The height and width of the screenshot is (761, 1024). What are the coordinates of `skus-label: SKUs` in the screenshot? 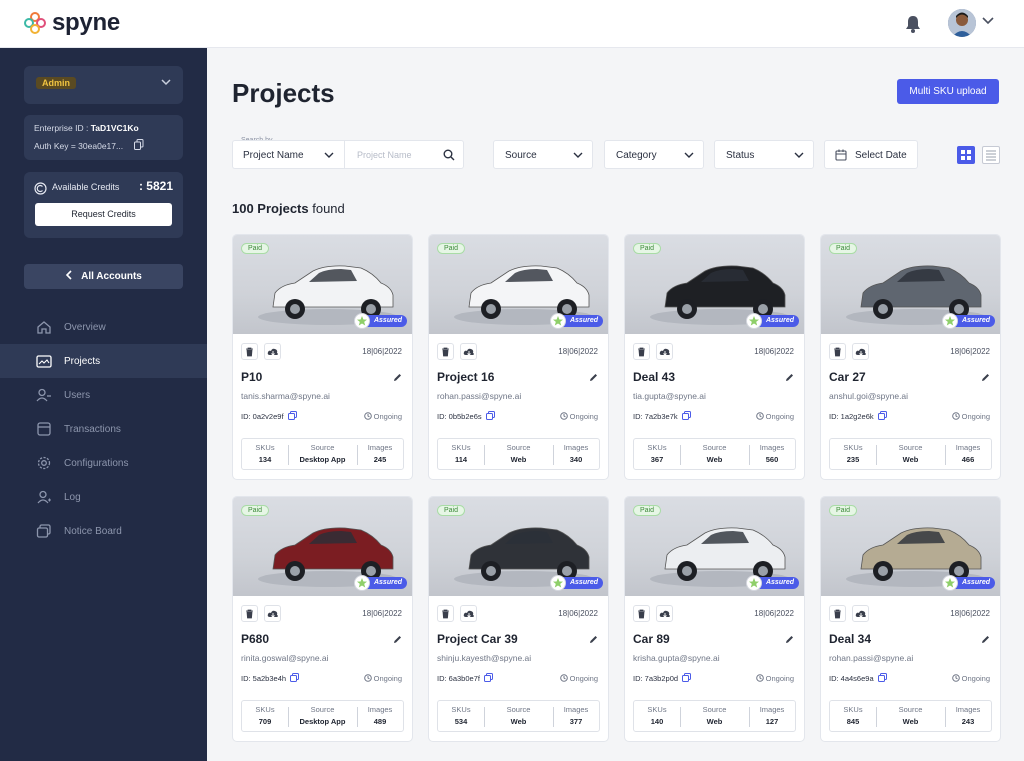 It's located at (657, 709).